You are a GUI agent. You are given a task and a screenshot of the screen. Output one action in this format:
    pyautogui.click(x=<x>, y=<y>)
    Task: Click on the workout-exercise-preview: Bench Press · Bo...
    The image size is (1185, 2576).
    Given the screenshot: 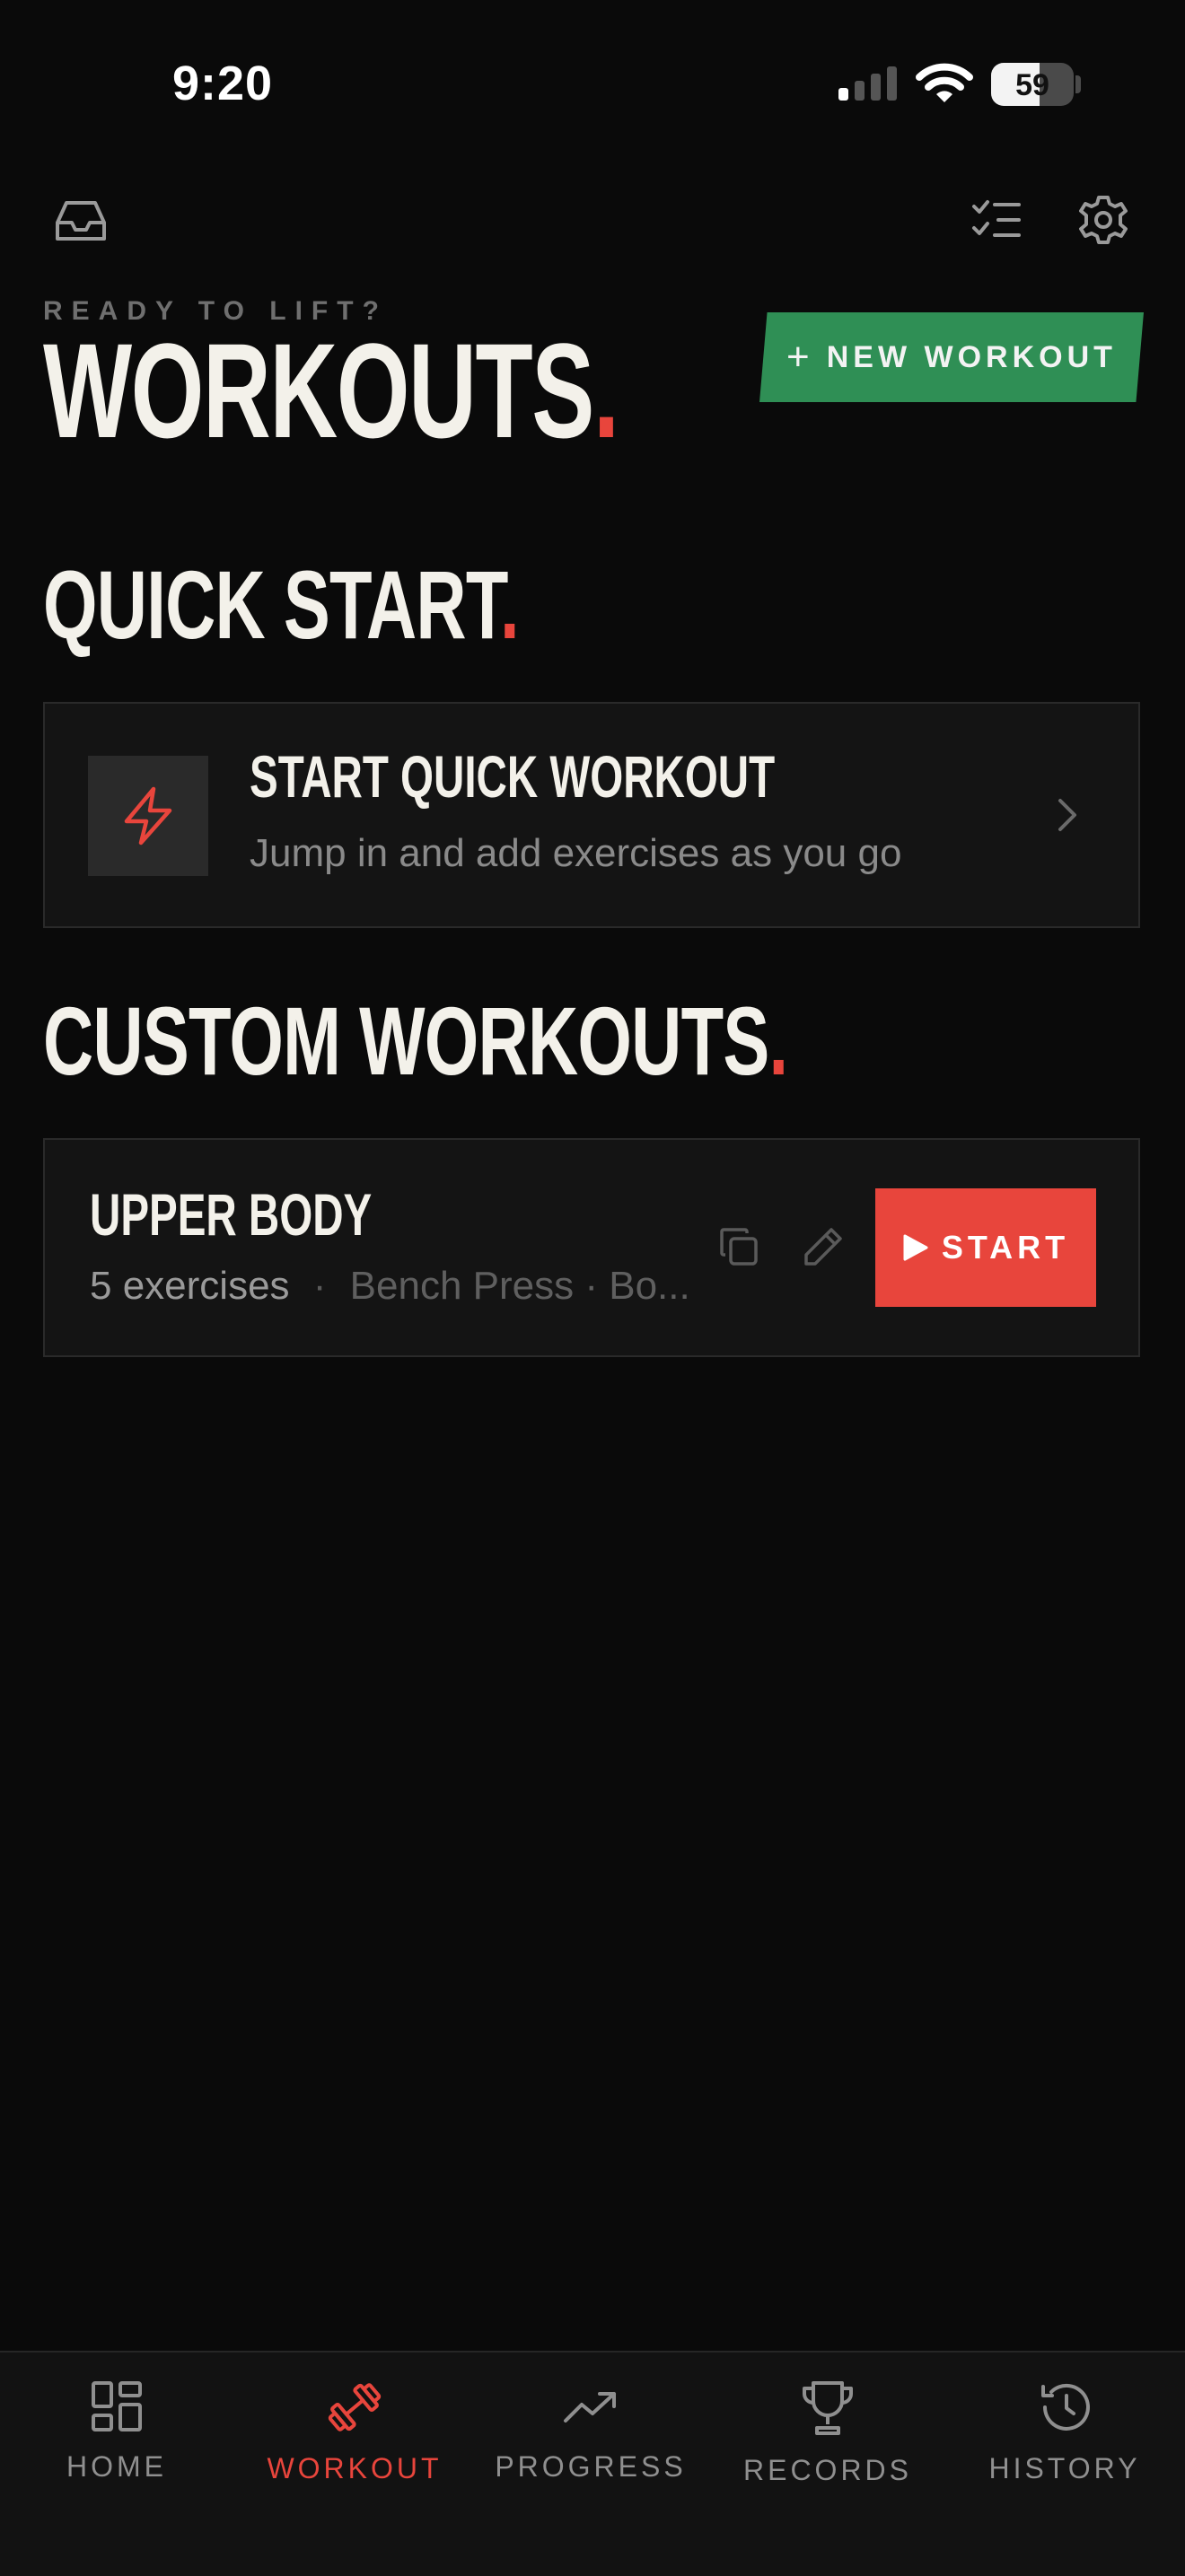 What is the action you would take?
    pyautogui.click(x=519, y=1286)
    